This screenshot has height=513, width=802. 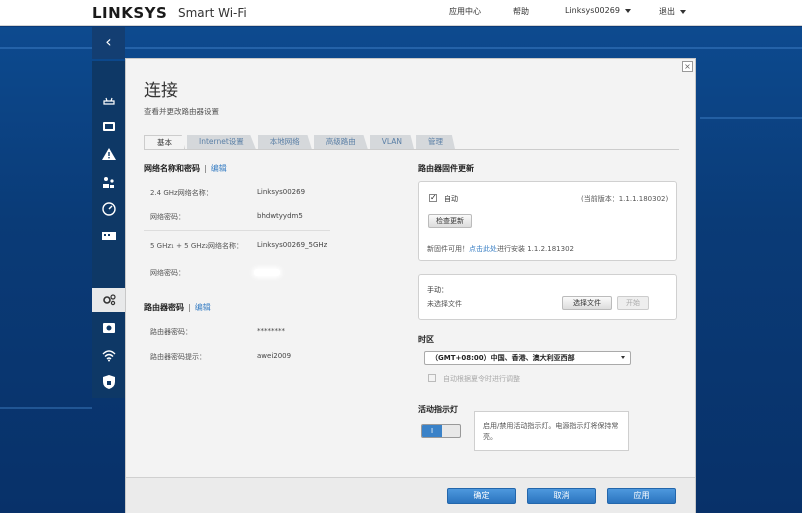 I want to click on nav-media-icon, so click(x=108, y=236).